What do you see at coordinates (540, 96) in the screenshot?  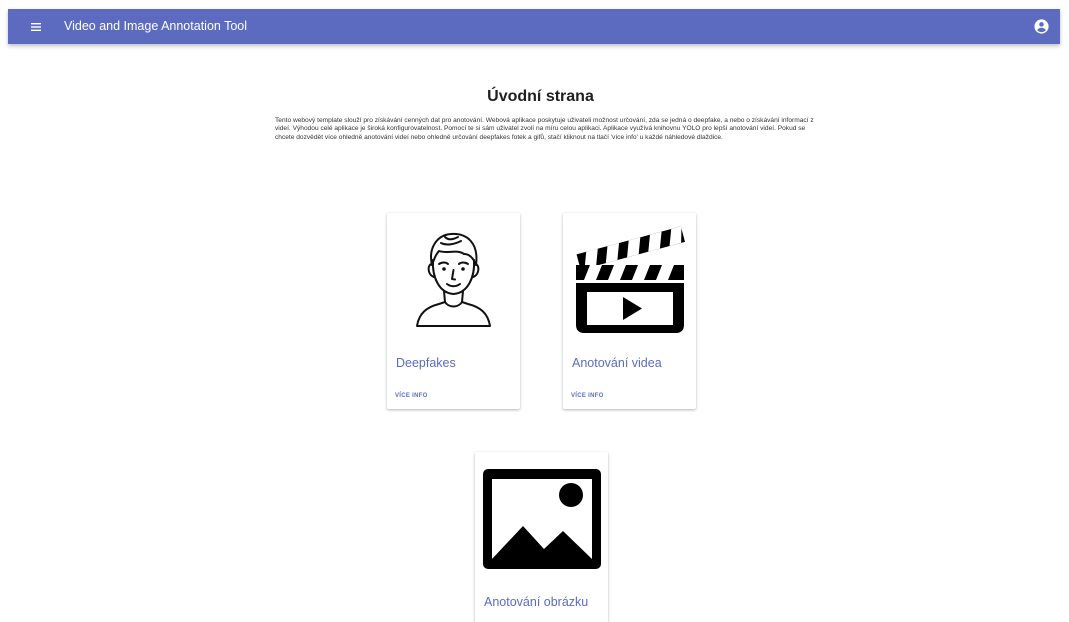 I see `page-title: Úvodní strana` at bounding box center [540, 96].